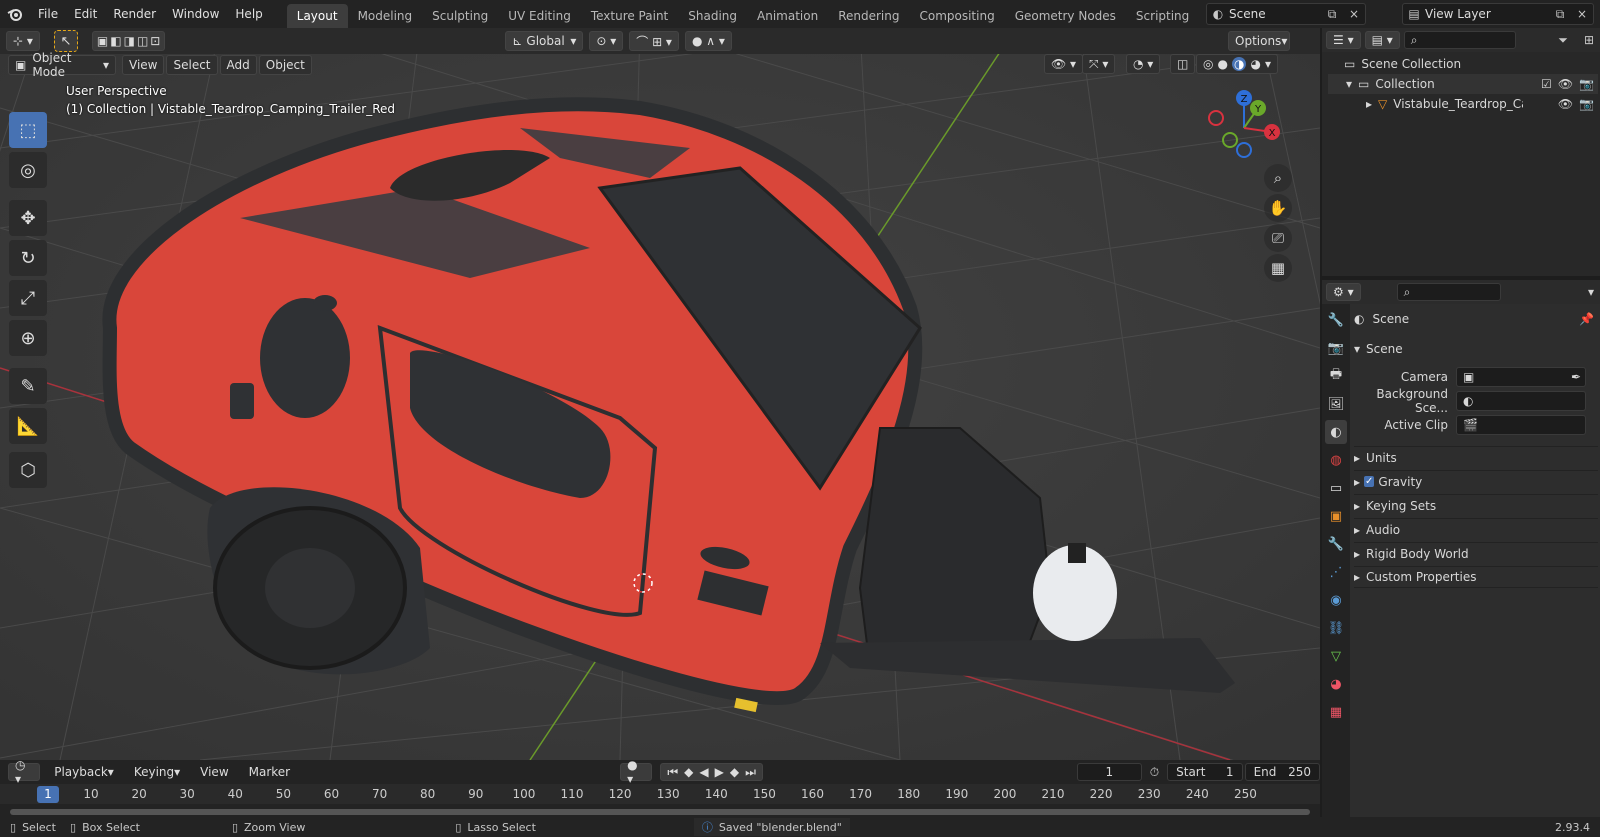 This screenshot has width=1600, height=837. I want to click on menu-window: Window, so click(195, 14).